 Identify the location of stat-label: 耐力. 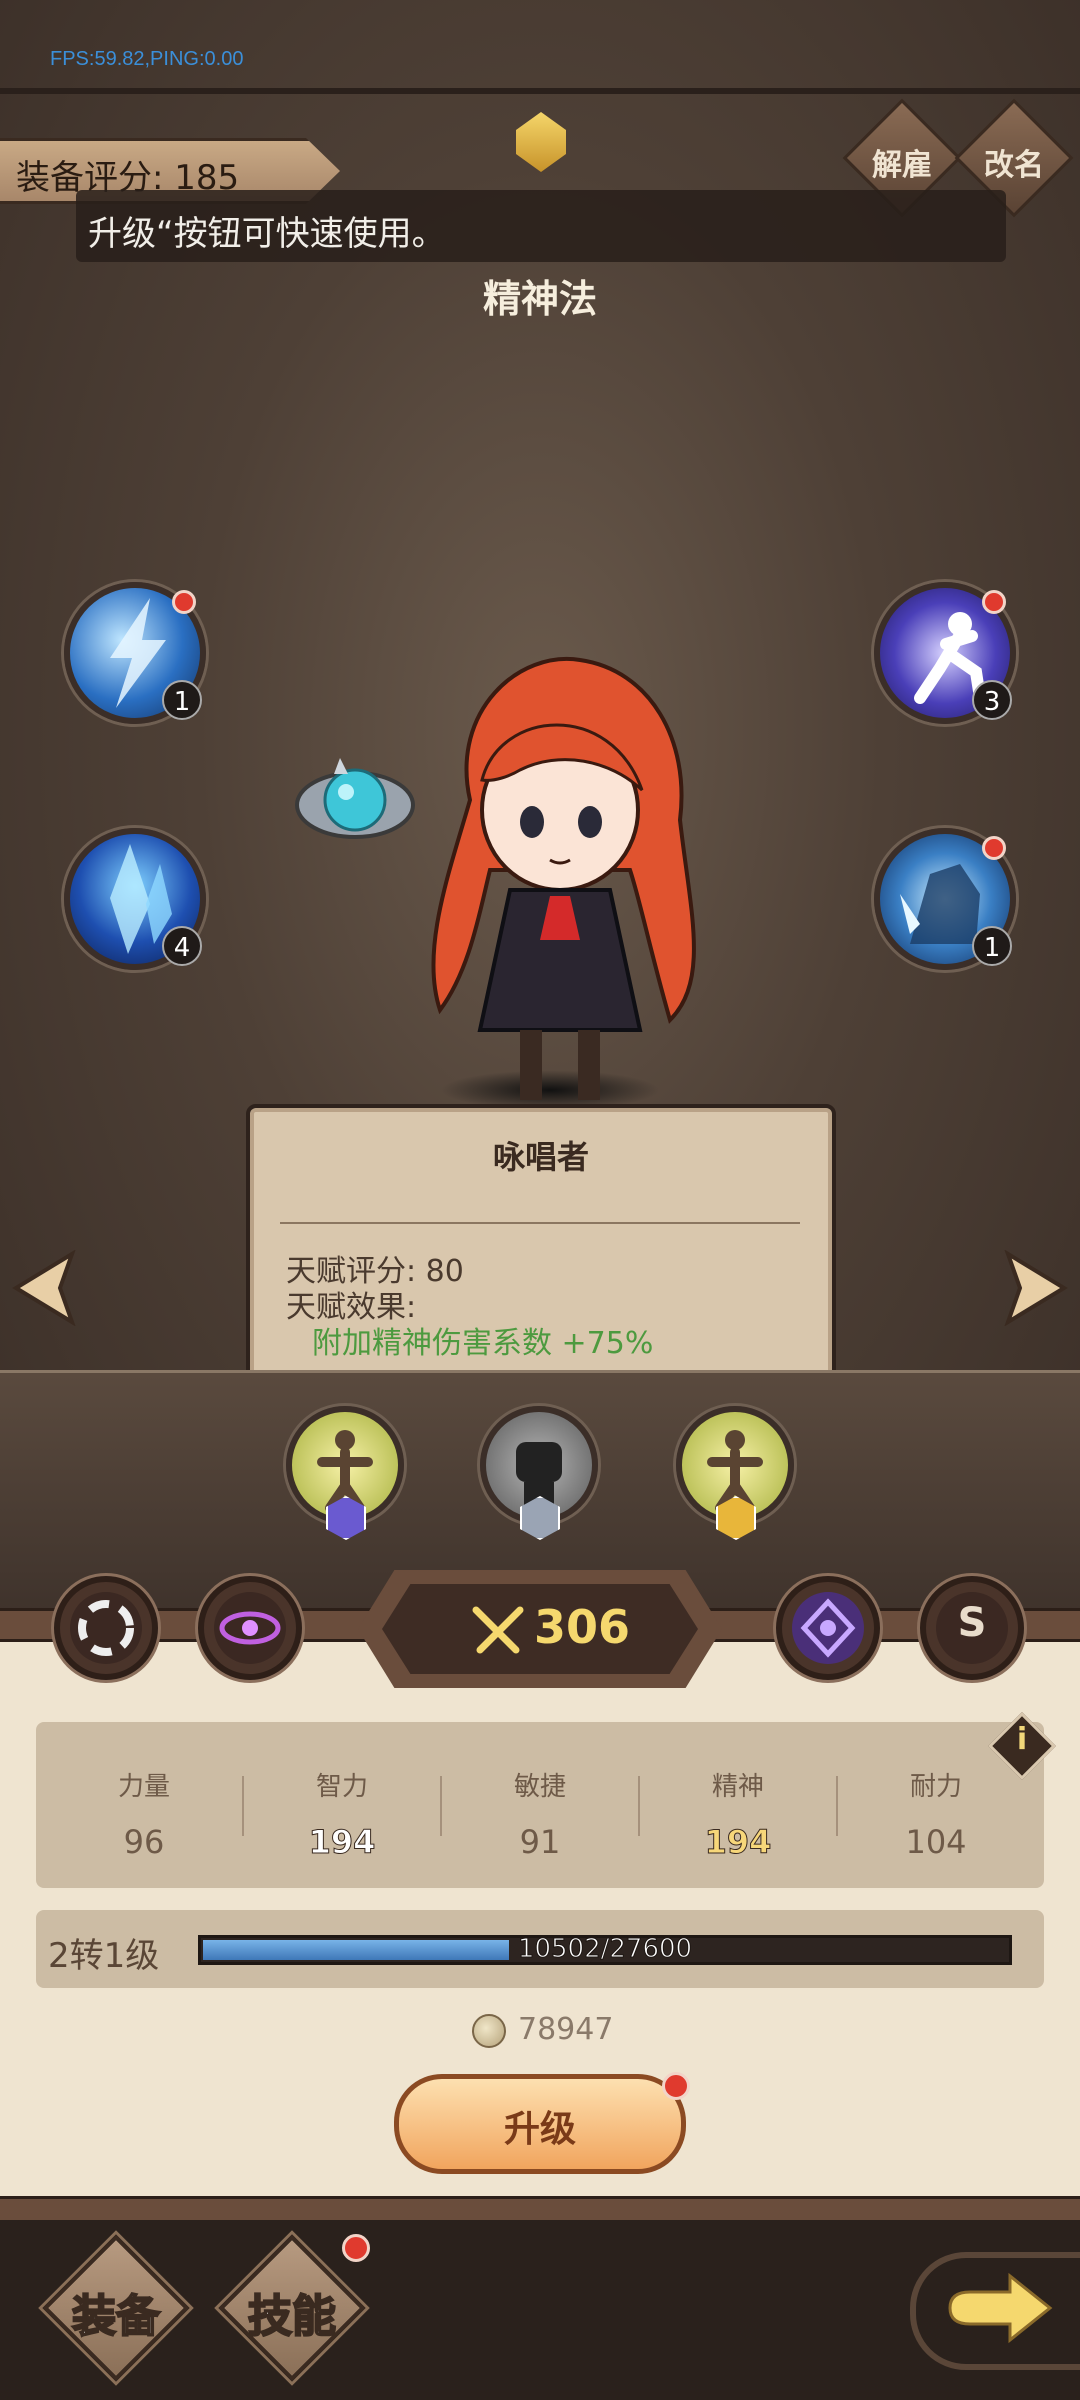
(935, 1787).